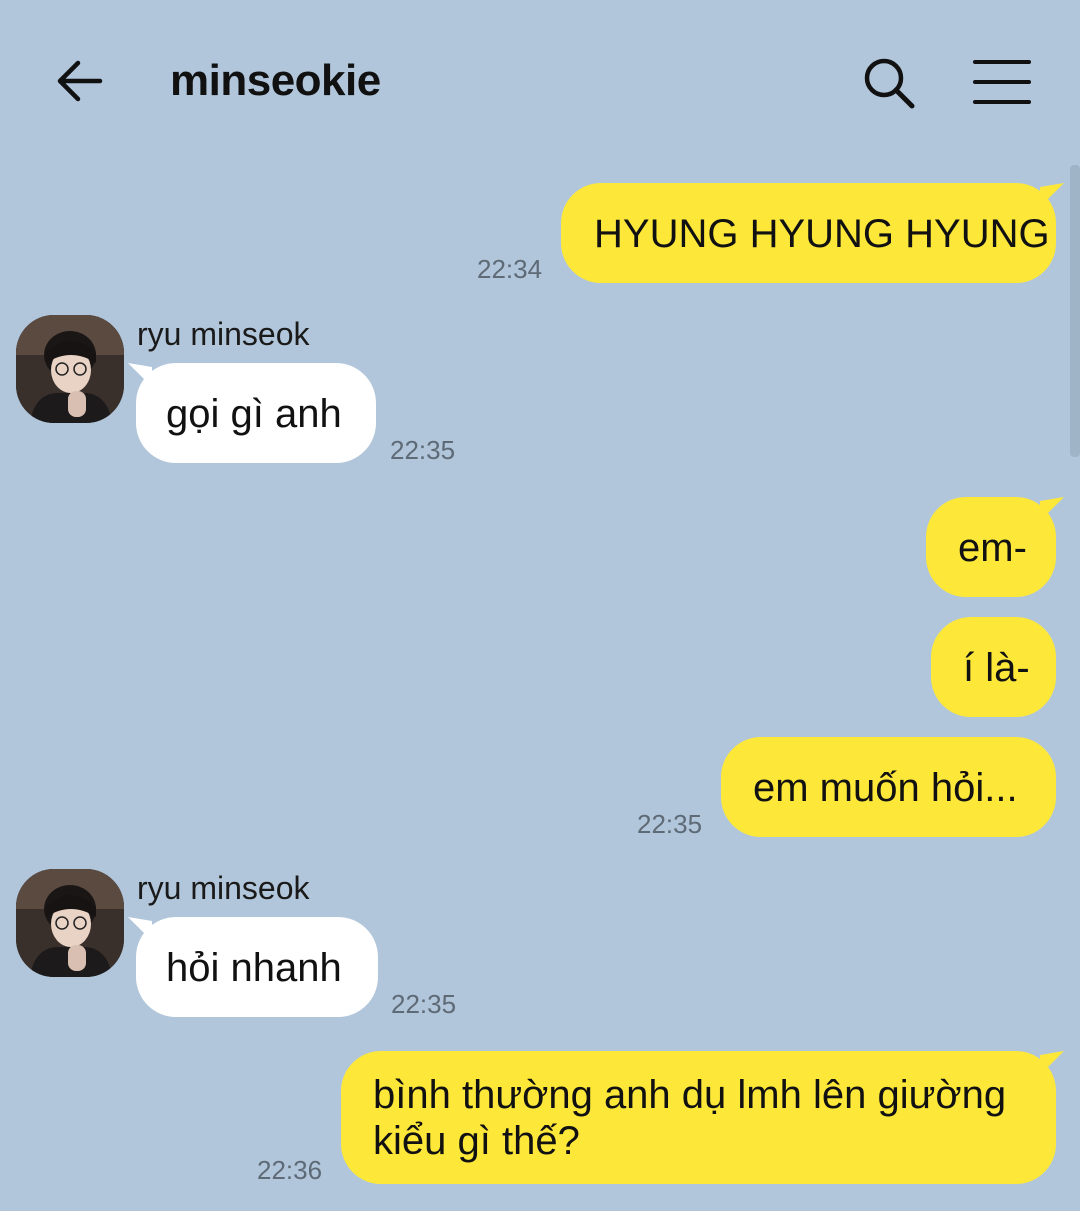 This screenshot has height=1211, width=1080. Describe the element at coordinates (476, 1141) in the screenshot. I see `message-text-line: kiểu gì thế?` at that location.